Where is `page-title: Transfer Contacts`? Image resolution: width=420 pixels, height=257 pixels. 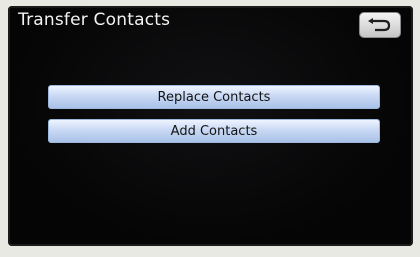 page-title: Transfer Contacts is located at coordinates (94, 20).